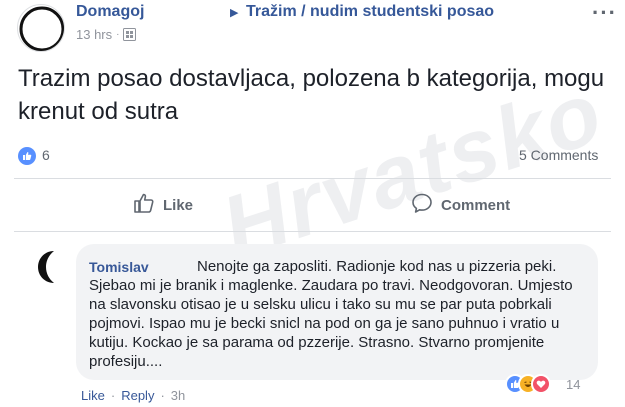 This screenshot has width=625, height=407. What do you see at coordinates (46, 155) in the screenshot?
I see `reaction-count: 6` at bounding box center [46, 155].